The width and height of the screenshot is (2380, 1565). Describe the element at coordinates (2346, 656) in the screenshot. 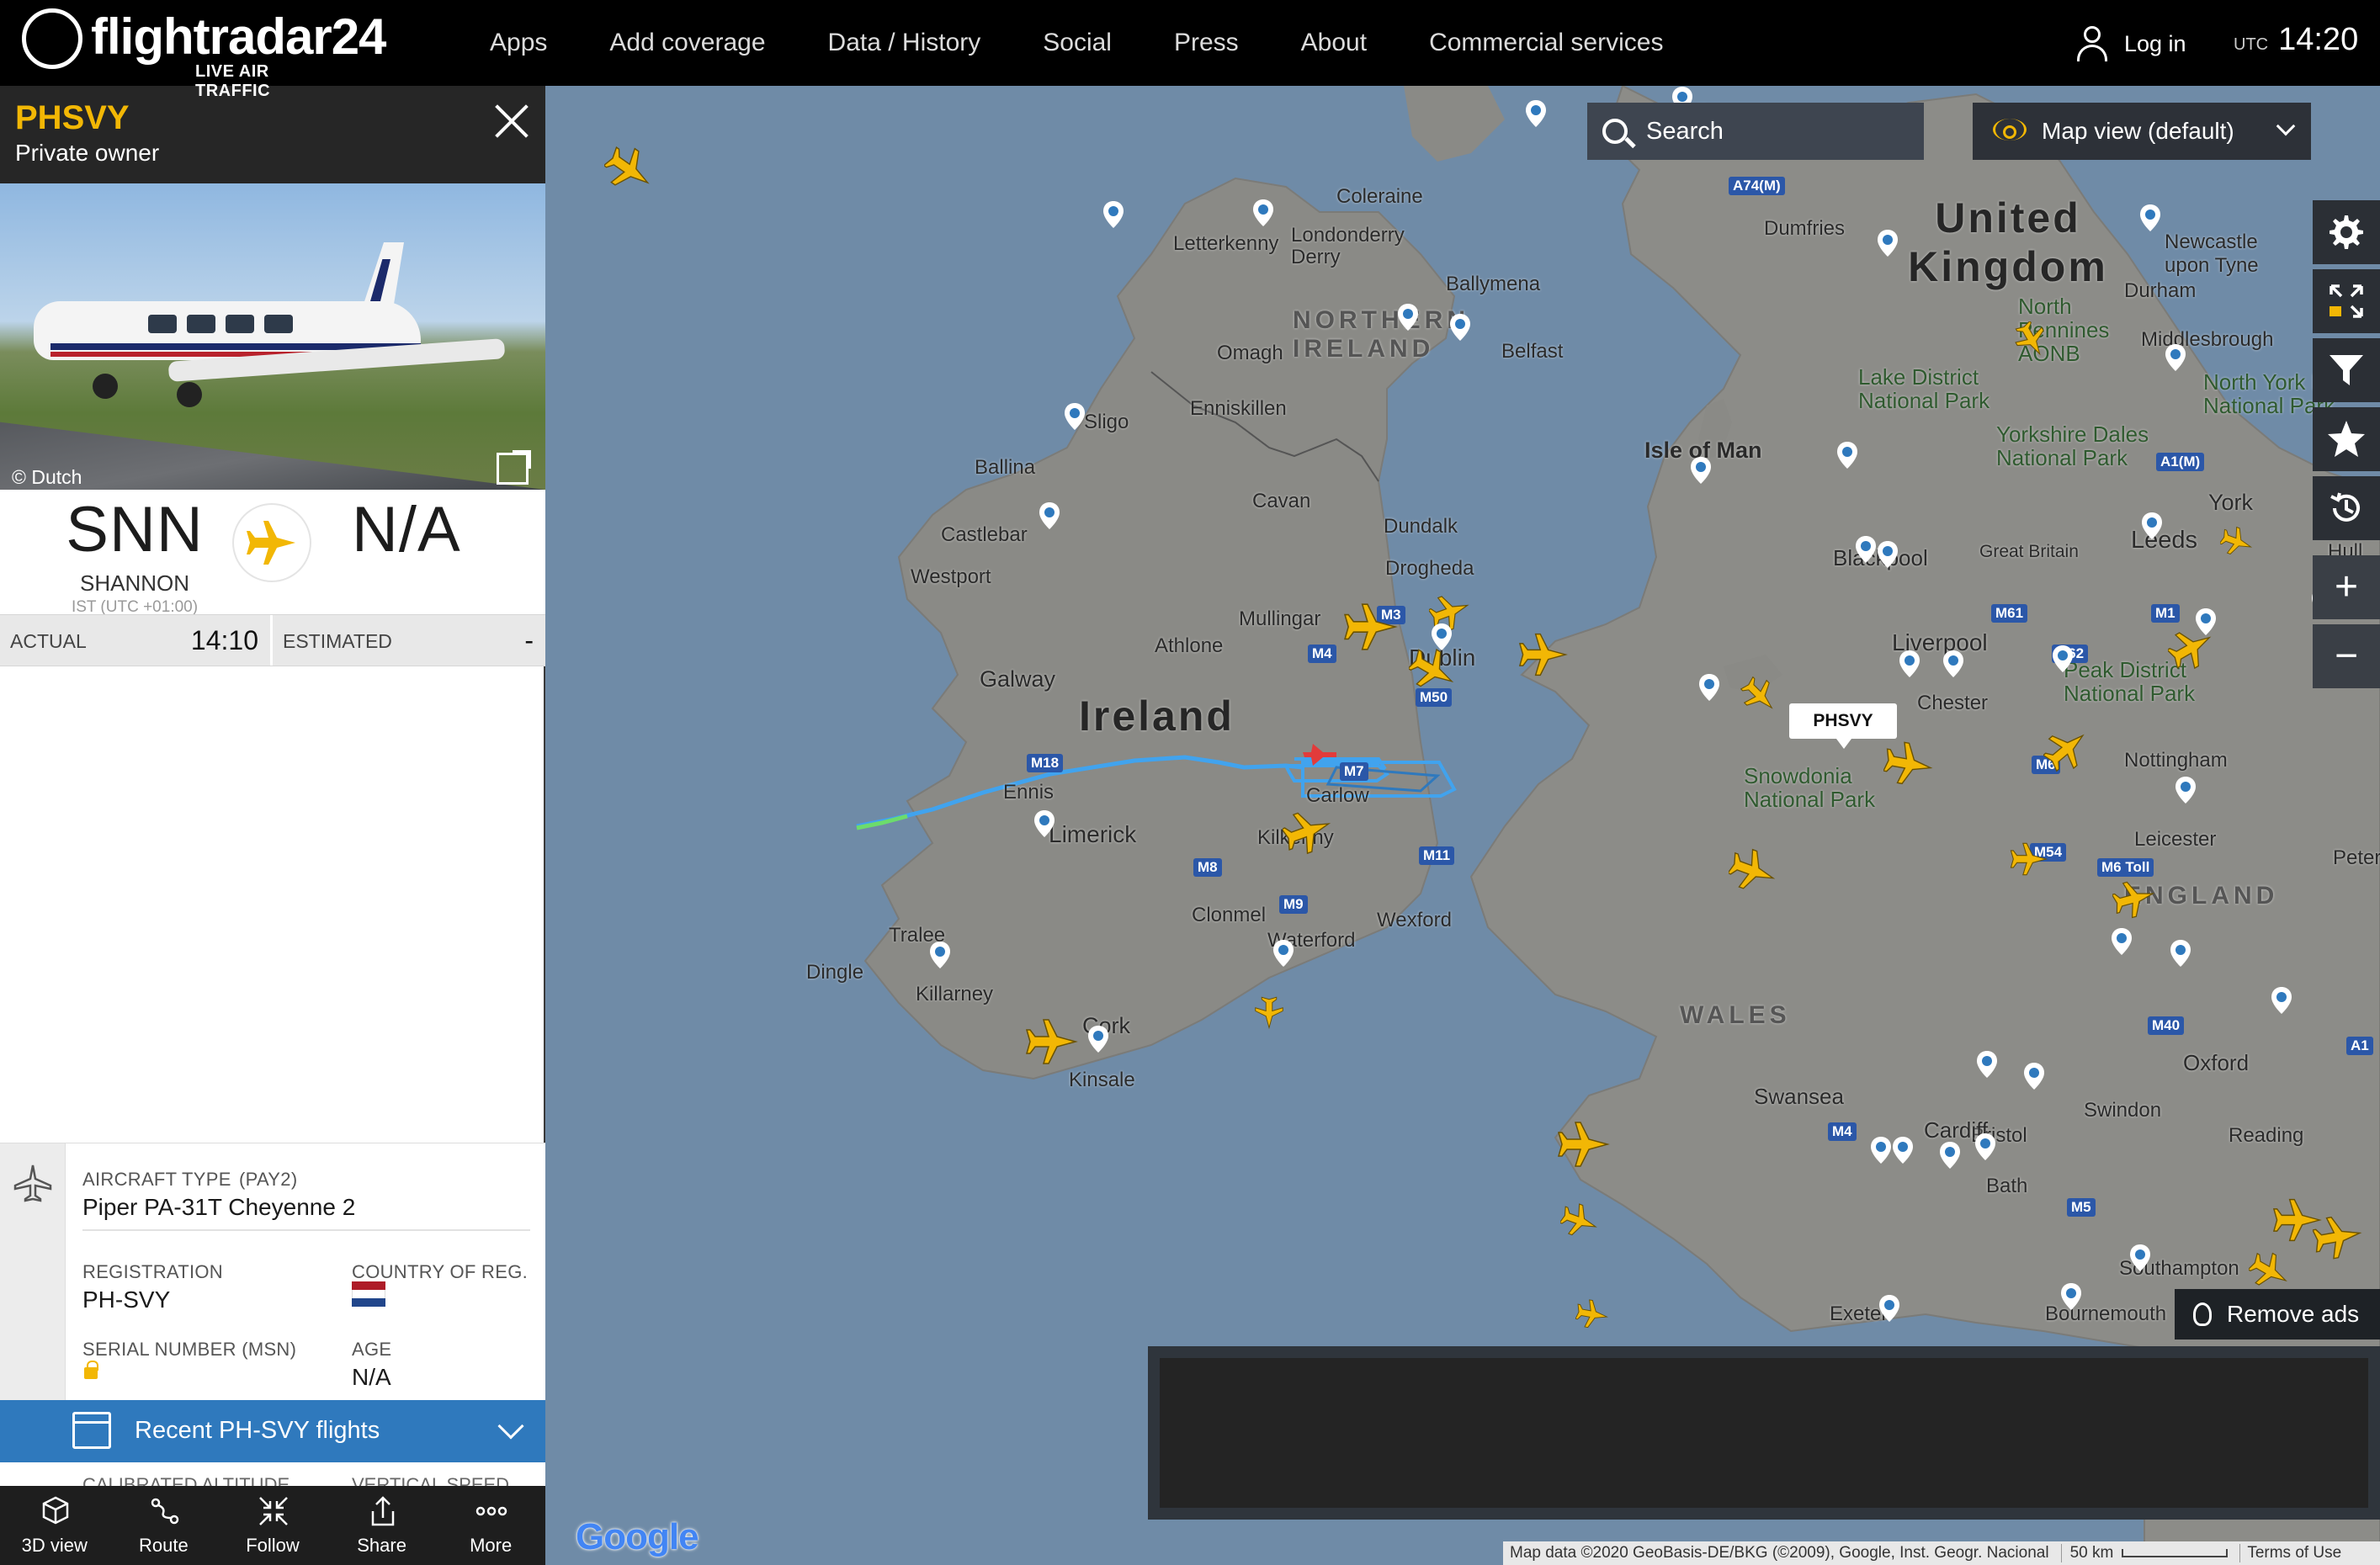

I see `zoom-out-button: −` at that location.